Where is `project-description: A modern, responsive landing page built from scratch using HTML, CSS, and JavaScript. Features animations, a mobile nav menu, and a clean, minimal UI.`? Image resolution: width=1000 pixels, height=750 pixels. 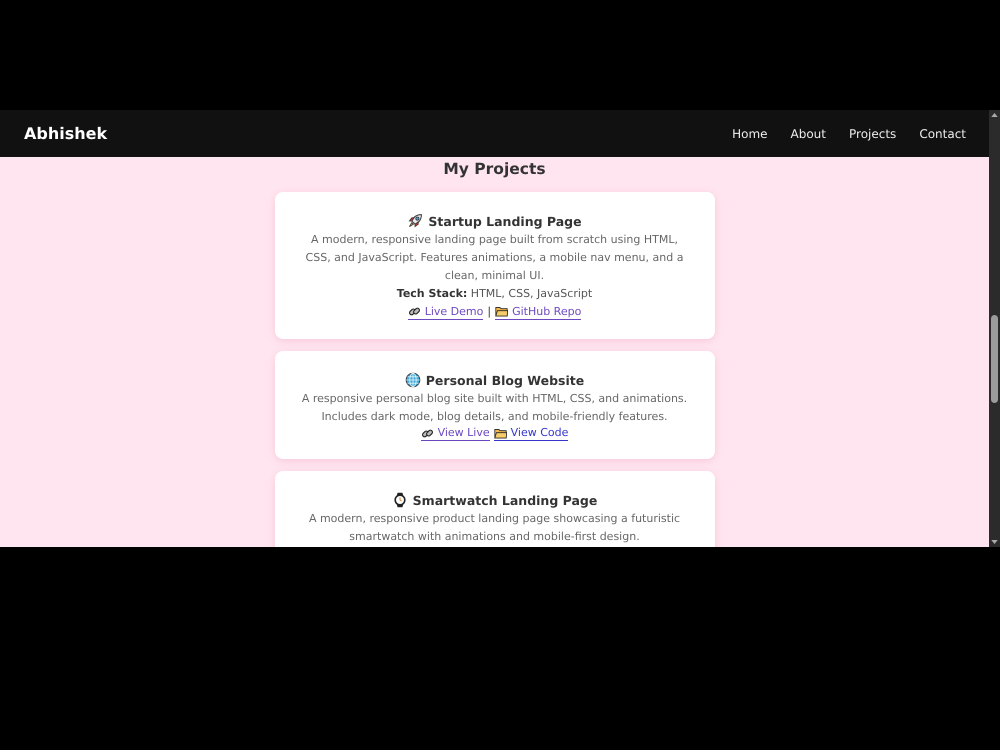
project-description: A modern, responsive landing page built from scratch using HTML, CSS, and JavaScript. Features animations, a mobile nav menu, and a clean, minimal UI. is located at coordinates (494, 258).